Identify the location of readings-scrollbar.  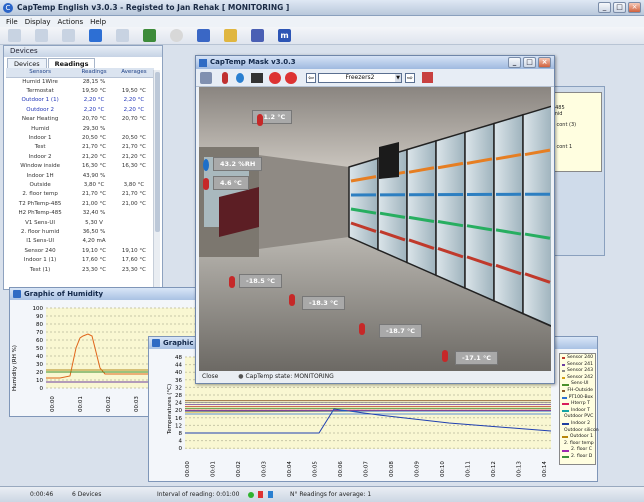
(156, 179).